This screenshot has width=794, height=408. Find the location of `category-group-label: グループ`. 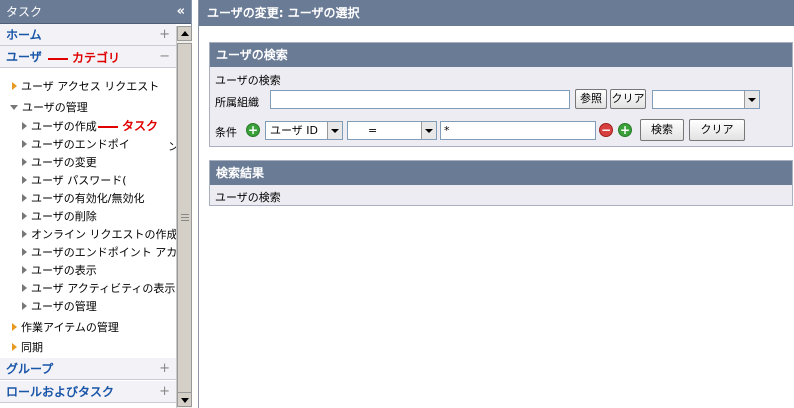

category-group-label: グループ is located at coordinates (30, 369).